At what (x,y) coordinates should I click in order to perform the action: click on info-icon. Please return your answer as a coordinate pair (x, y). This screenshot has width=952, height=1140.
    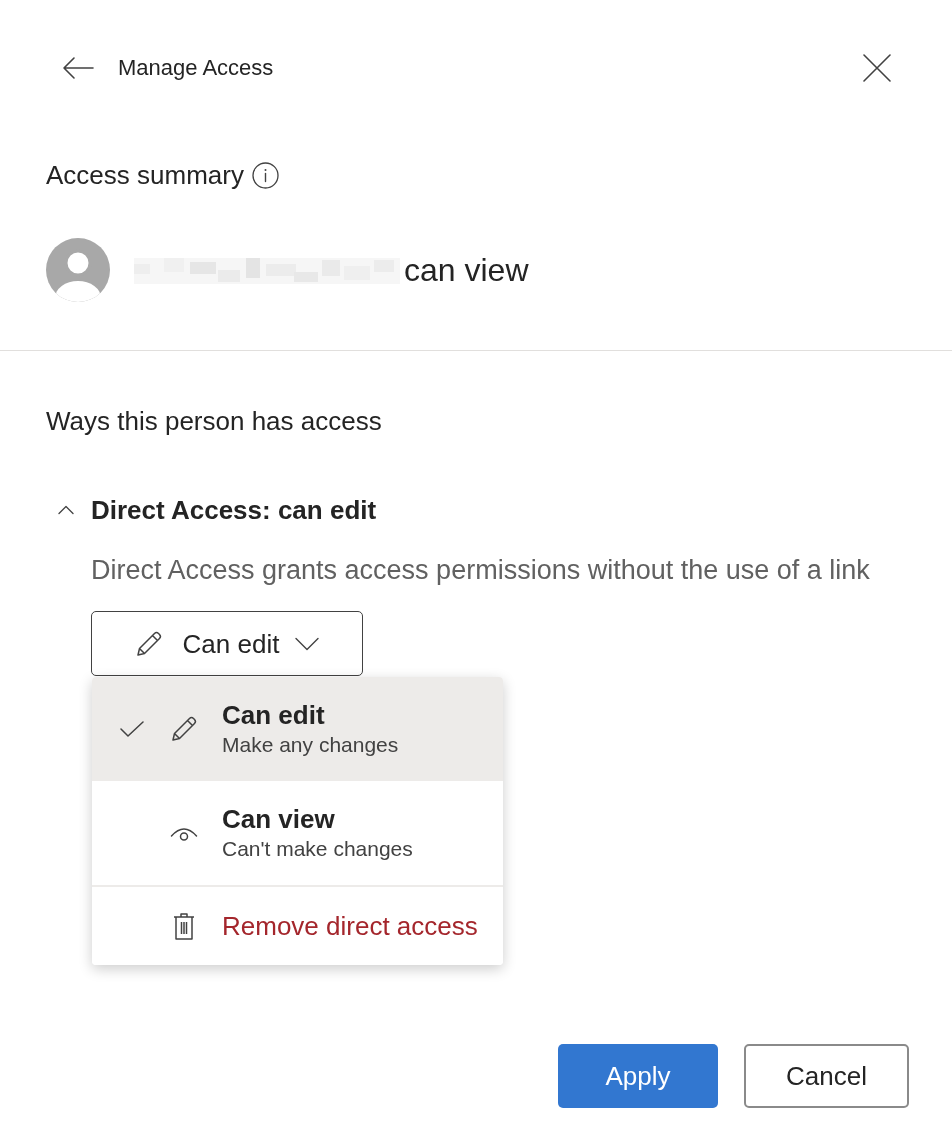
    Looking at the image, I should click on (265, 175).